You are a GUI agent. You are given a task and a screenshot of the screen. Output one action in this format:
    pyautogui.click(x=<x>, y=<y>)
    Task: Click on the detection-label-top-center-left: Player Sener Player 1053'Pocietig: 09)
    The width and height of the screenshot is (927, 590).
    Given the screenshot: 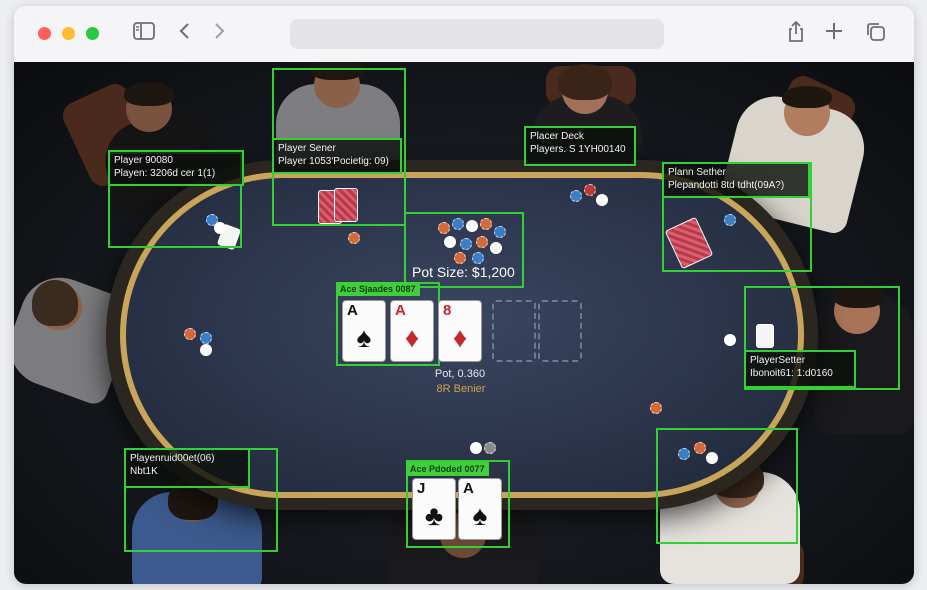 What is the action you would take?
    pyautogui.click(x=337, y=156)
    